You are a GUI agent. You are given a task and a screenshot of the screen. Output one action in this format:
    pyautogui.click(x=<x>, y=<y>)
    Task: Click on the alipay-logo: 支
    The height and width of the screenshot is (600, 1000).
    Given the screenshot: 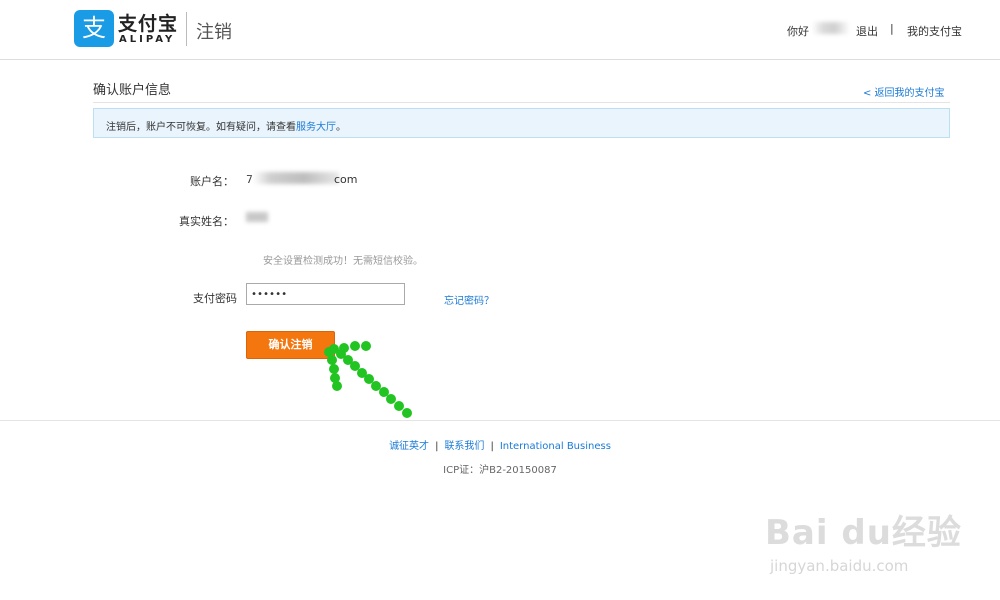 What is the action you would take?
    pyautogui.click(x=94, y=28)
    